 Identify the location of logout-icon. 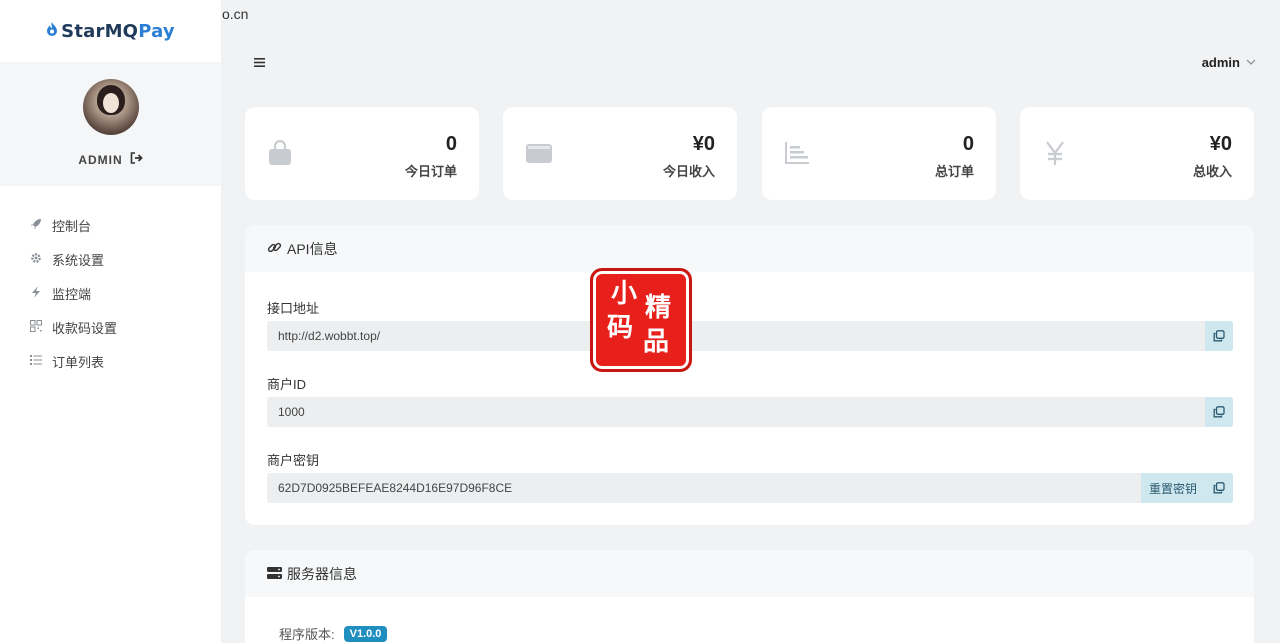
(136, 159).